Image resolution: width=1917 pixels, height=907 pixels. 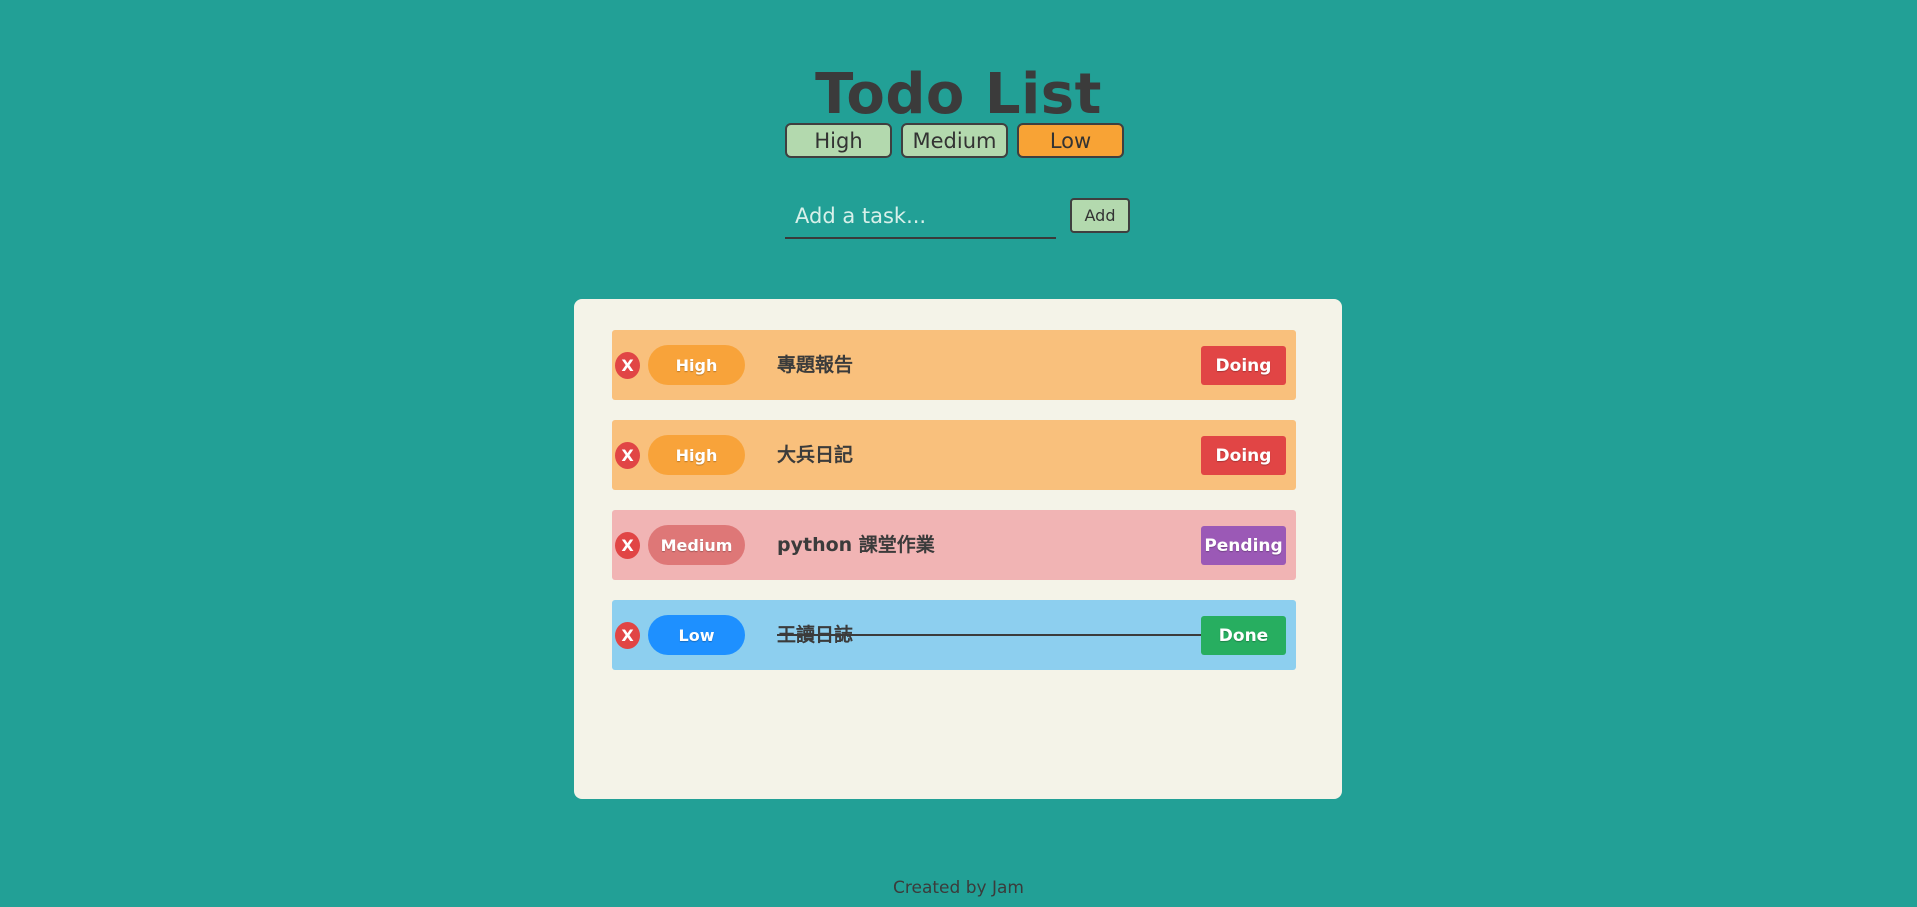 What do you see at coordinates (958, 94) in the screenshot?
I see `page-title: Todo List` at bounding box center [958, 94].